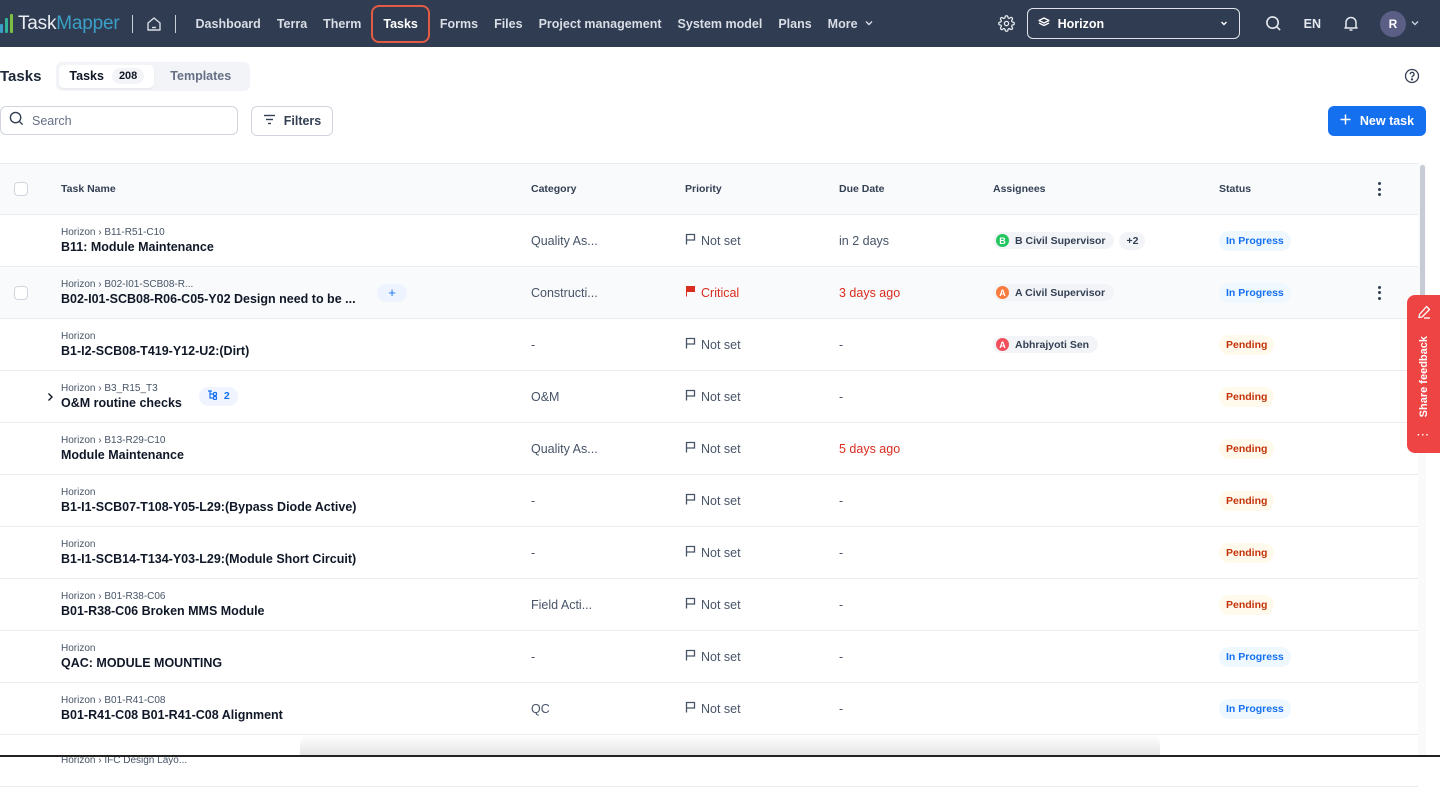 The image size is (1440, 787). Describe the element at coordinates (1312, 24) in the screenshot. I see `language-selector: EN` at that location.